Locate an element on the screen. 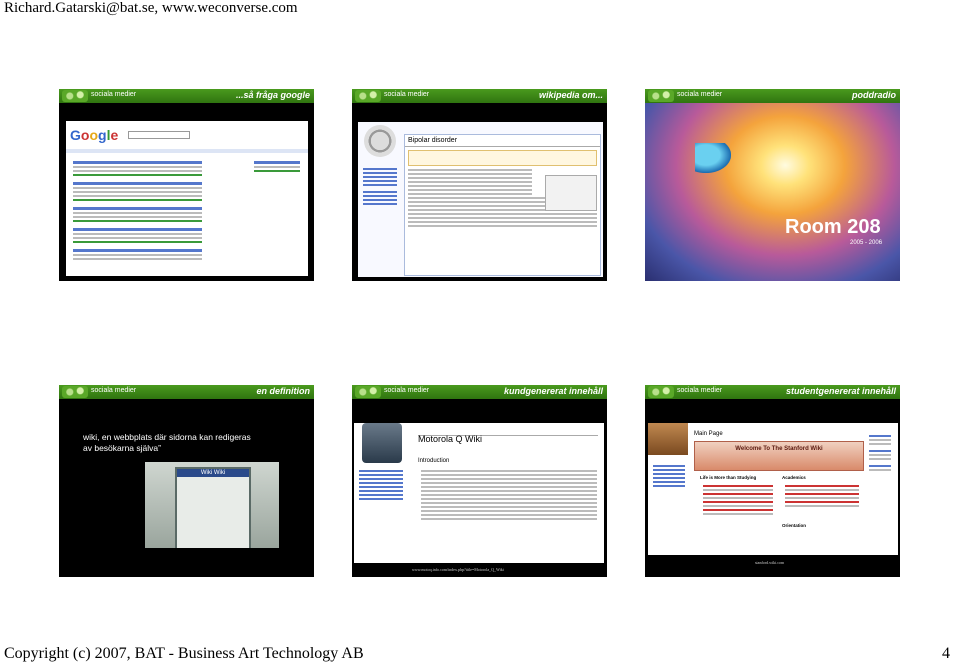 This screenshot has height=669, width=960. phone-icon is located at coordinates (382, 443).